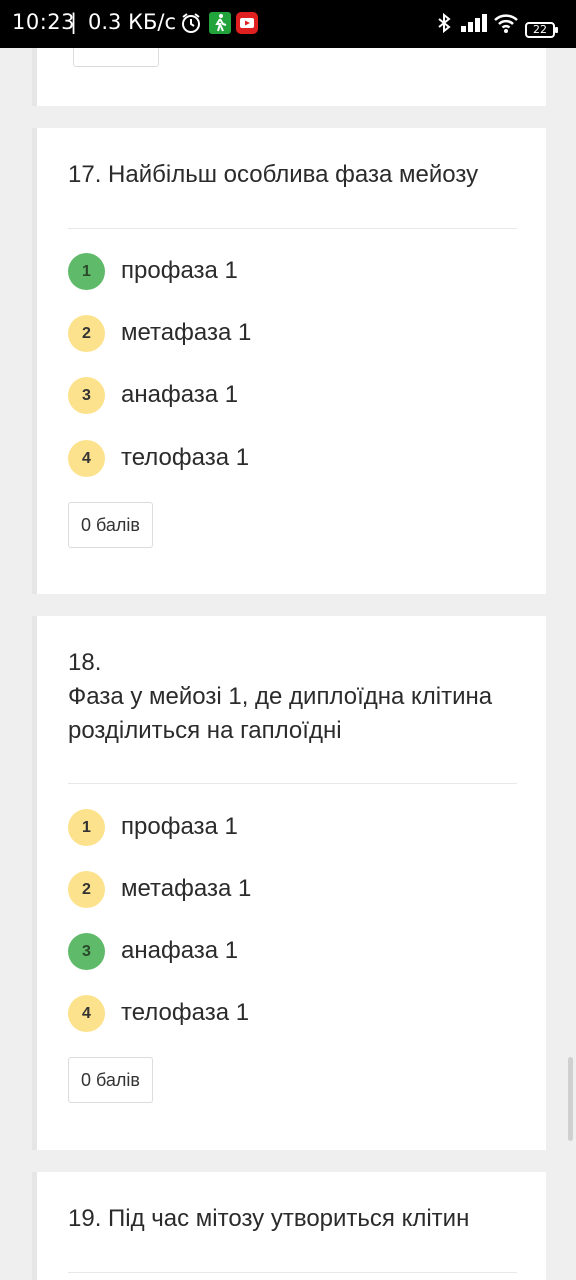 This screenshot has width=576, height=1280. Describe the element at coordinates (85, 662) in the screenshot. I see `question-number: 18.` at that location.